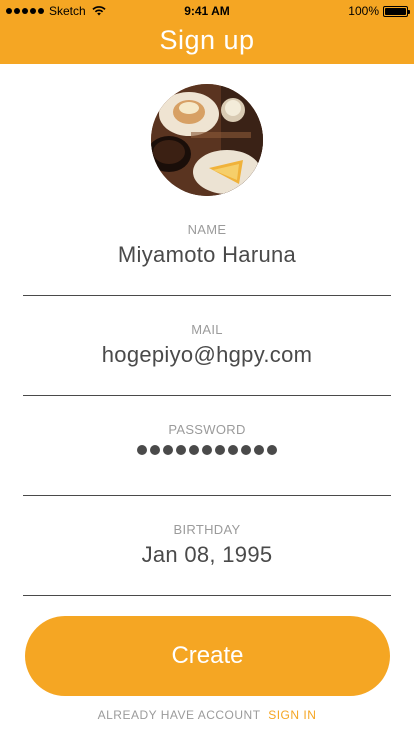 Image resolution: width=414 pixels, height=736 pixels. I want to click on create-button: Create, so click(207, 656).